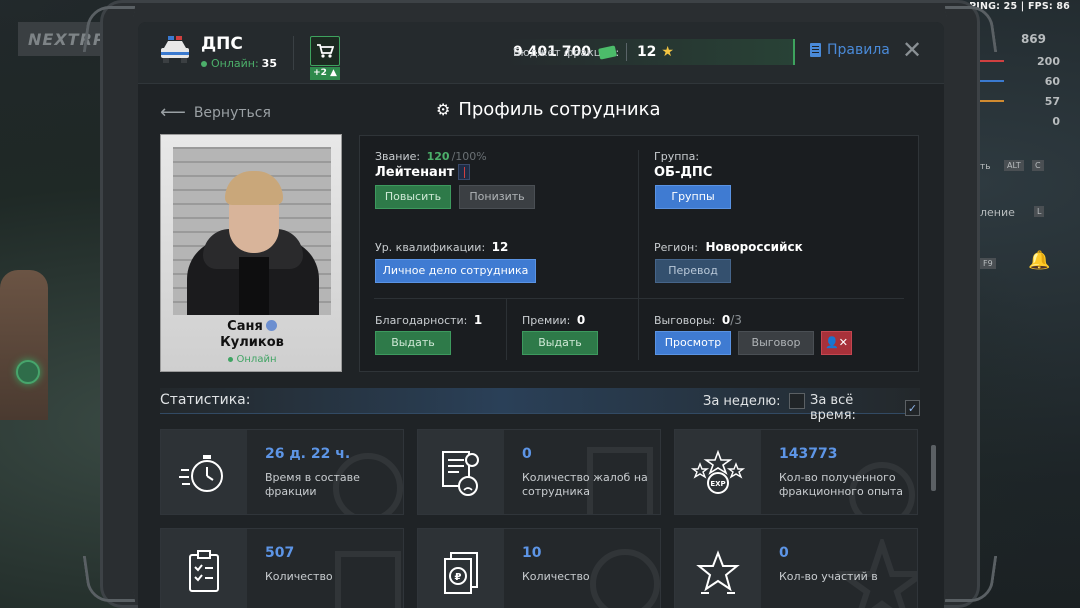  Describe the element at coordinates (215, 112) in the screenshot. I see `back-button: ⟵ Вернуться` at that location.